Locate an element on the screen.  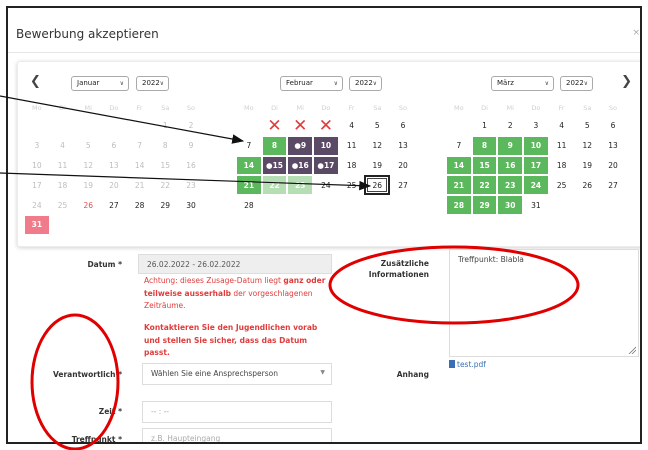
year-select-1: 2022 ∨ is located at coordinates (152, 83).